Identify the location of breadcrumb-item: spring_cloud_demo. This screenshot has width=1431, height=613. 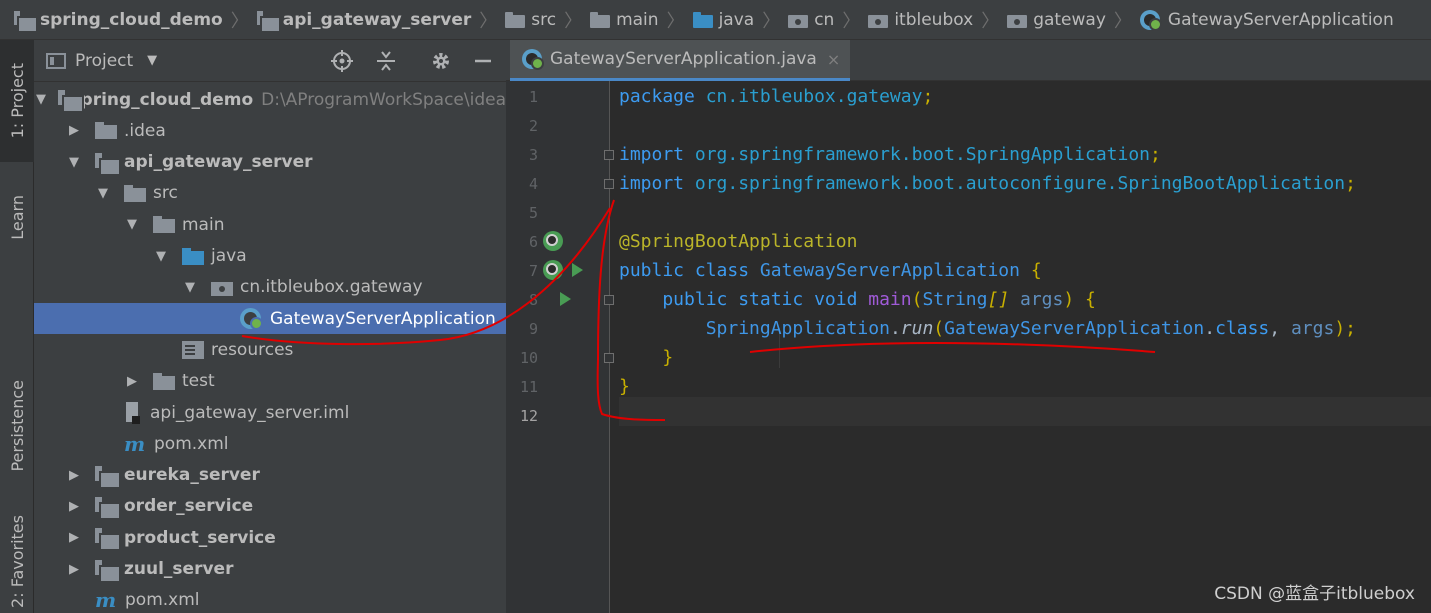
(118, 21).